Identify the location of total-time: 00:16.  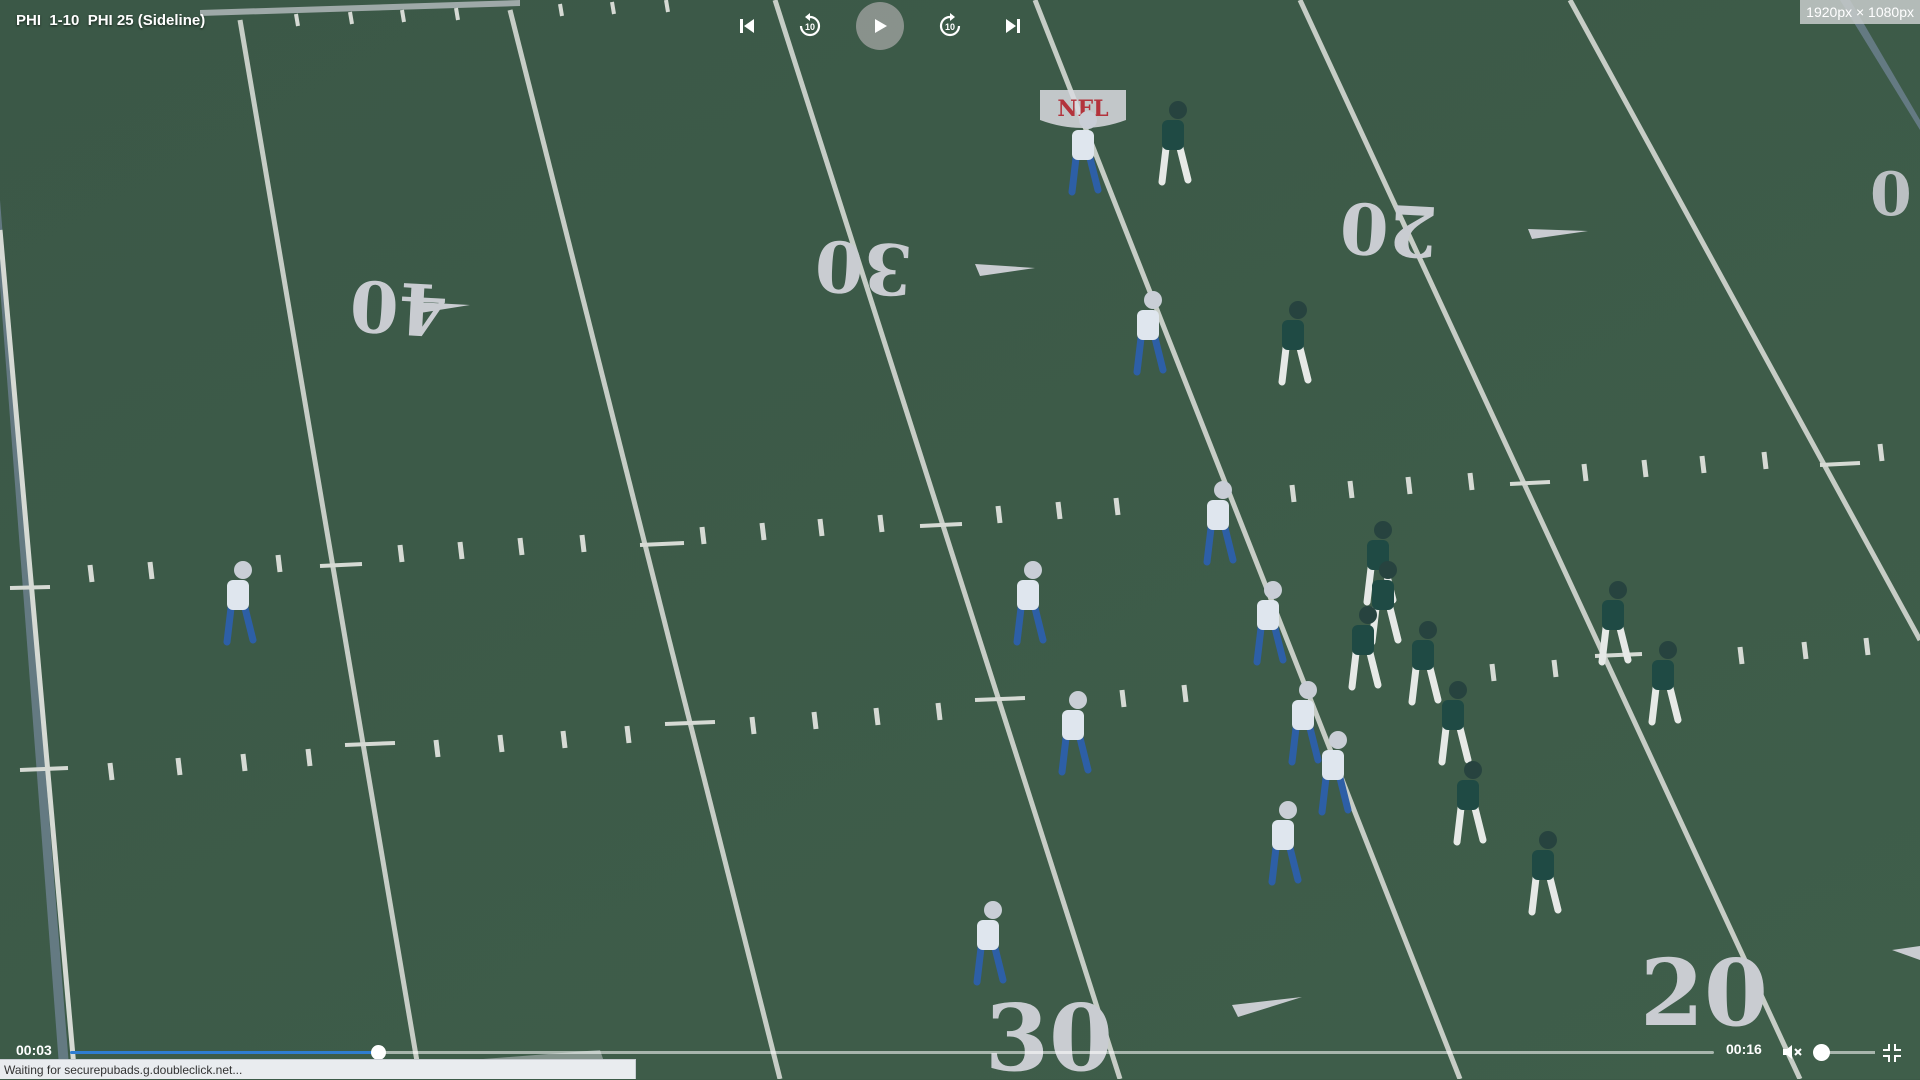
(1744, 1049).